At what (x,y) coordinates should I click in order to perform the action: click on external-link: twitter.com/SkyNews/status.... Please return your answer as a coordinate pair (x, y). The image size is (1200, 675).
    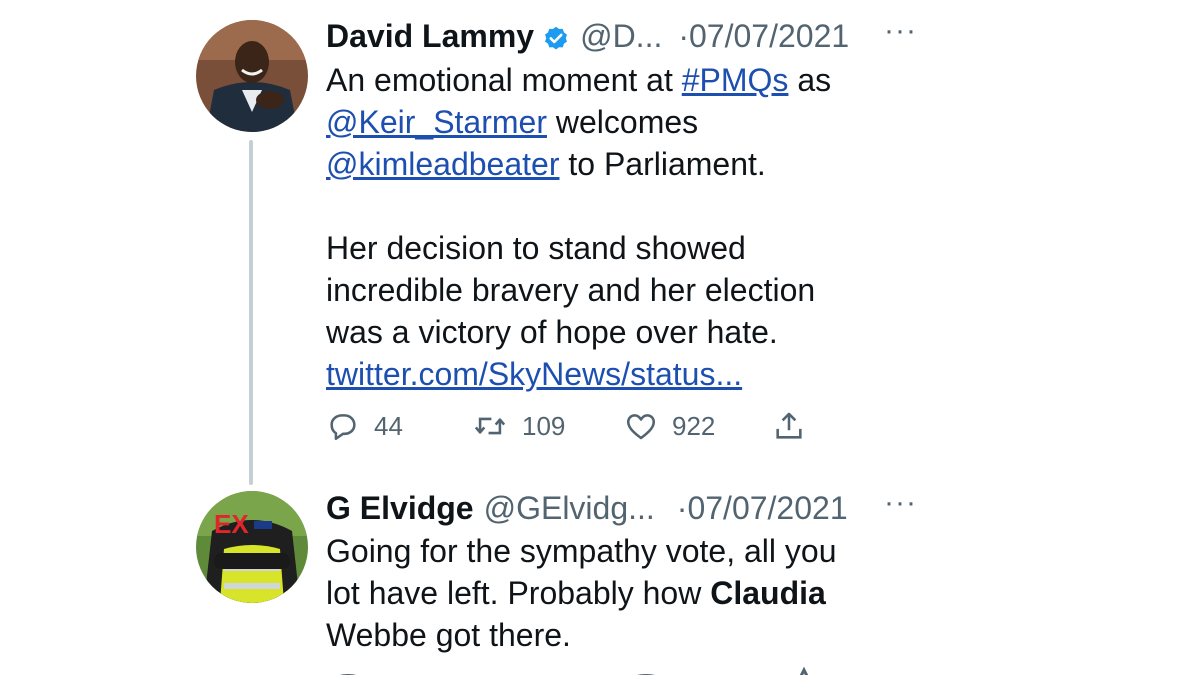
    Looking at the image, I should click on (534, 374).